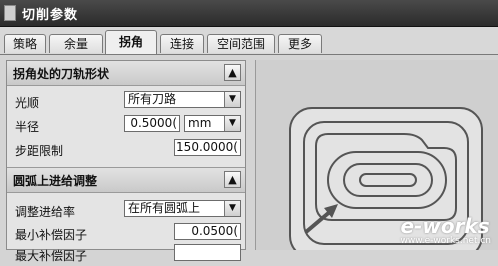 This screenshot has width=498, height=266. Describe the element at coordinates (182, 43) in the screenshot. I see `tab-connections: 连接` at that location.